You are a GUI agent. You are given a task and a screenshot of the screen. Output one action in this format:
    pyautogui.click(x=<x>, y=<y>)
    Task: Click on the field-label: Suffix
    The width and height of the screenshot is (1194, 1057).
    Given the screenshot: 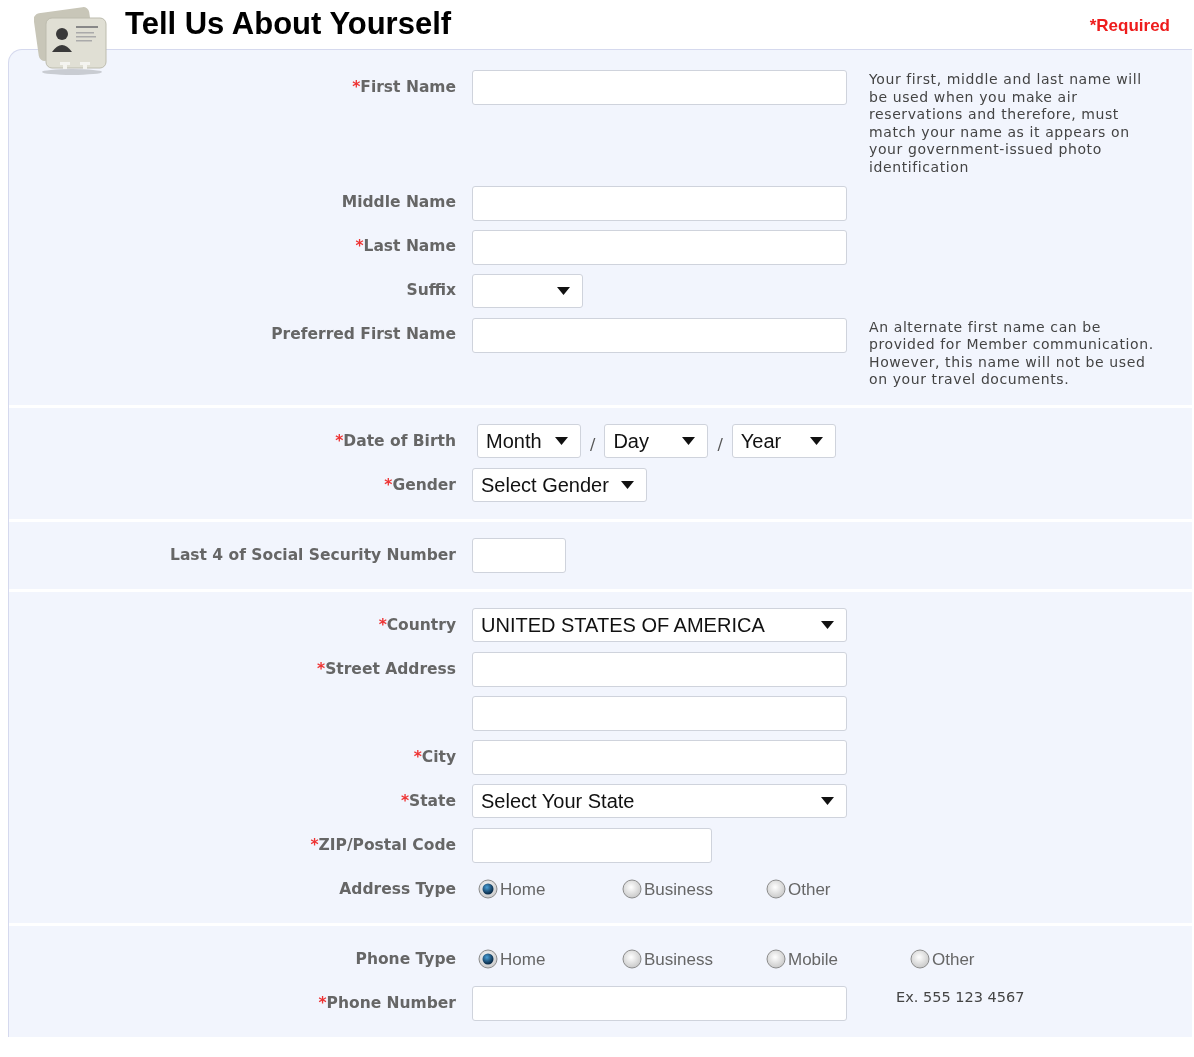 What is the action you would take?
    pyautogui.click(x=431, y=291)
    